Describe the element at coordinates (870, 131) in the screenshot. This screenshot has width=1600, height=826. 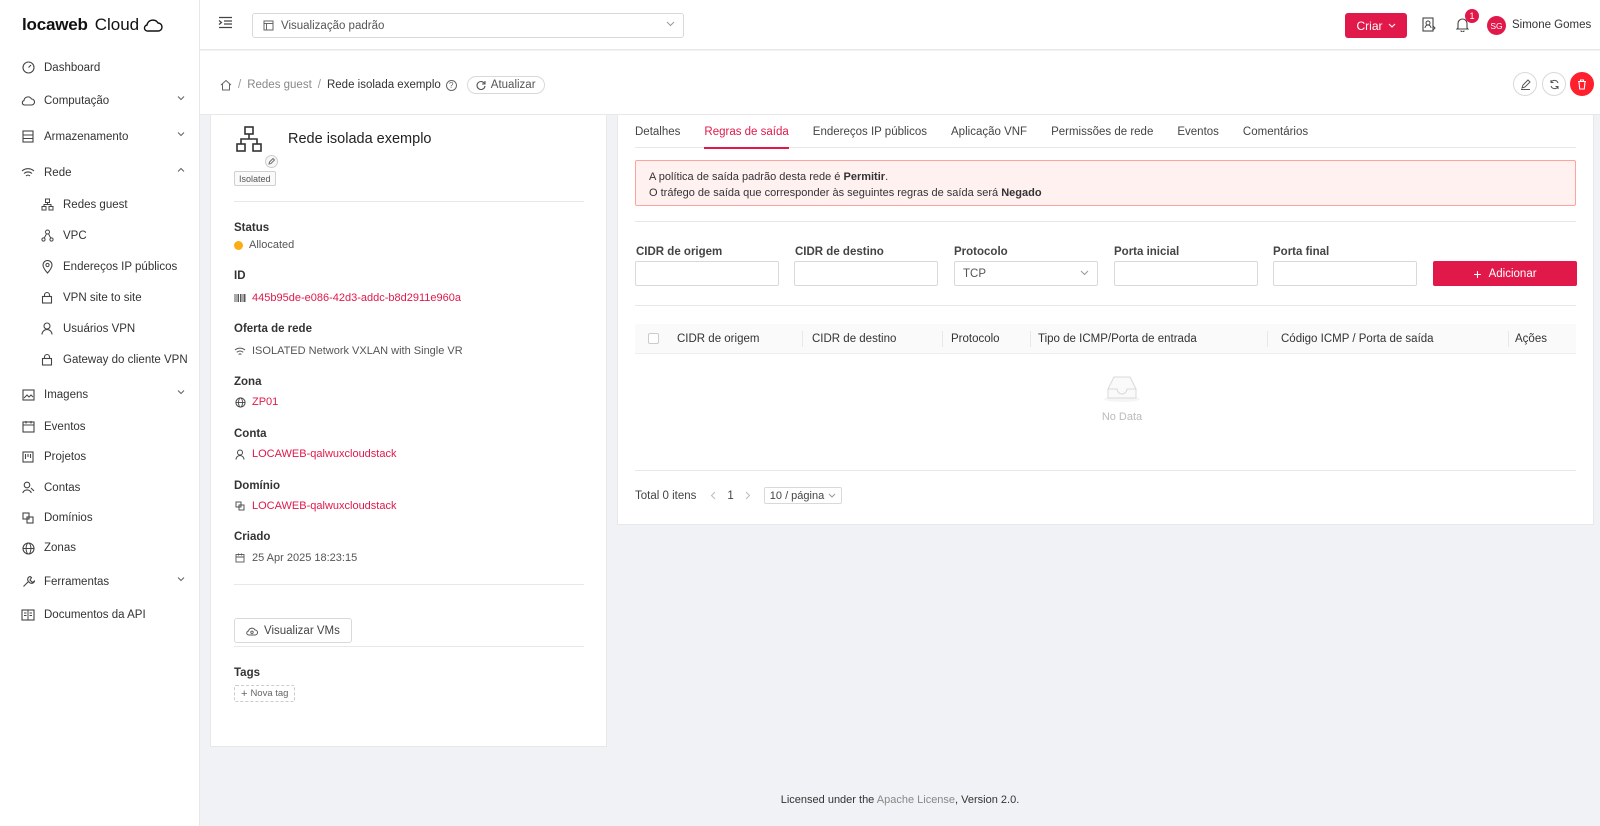
I see `tab-enderecos-ip: Endereços IP públicos` at that location.